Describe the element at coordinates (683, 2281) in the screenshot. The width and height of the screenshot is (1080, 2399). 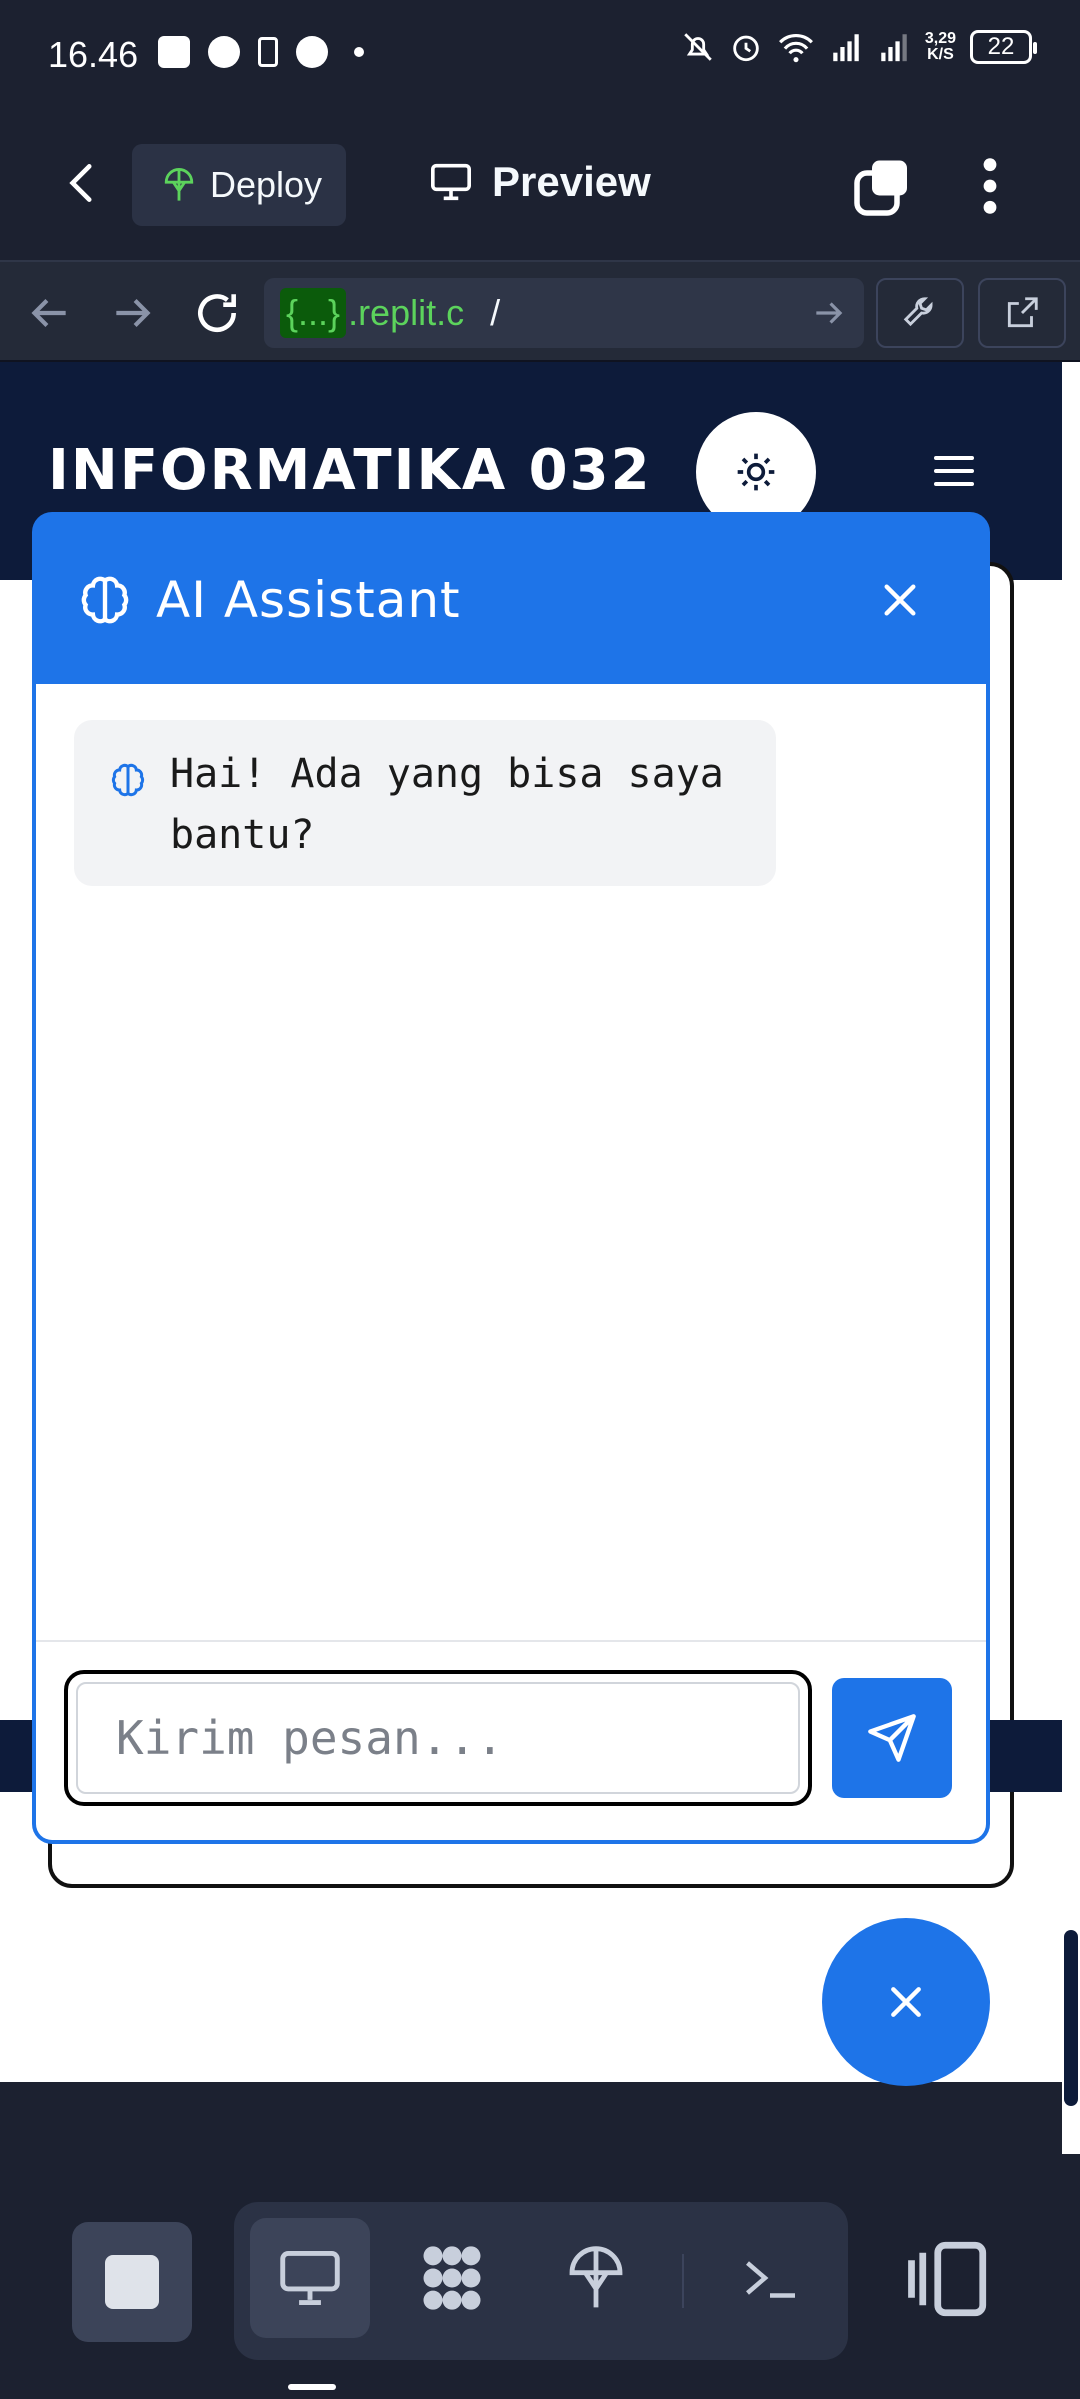
I see `divider` at that location.